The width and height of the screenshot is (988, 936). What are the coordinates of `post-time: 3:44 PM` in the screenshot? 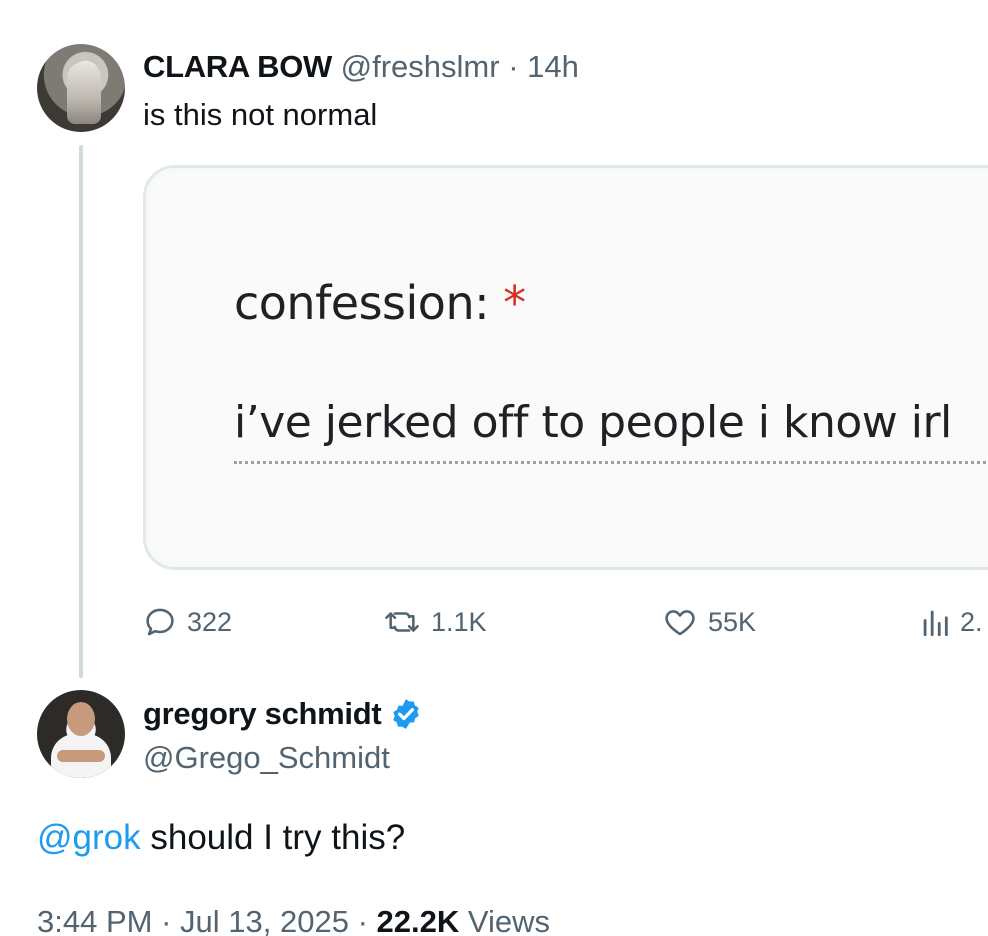 It's located at (94, 920).